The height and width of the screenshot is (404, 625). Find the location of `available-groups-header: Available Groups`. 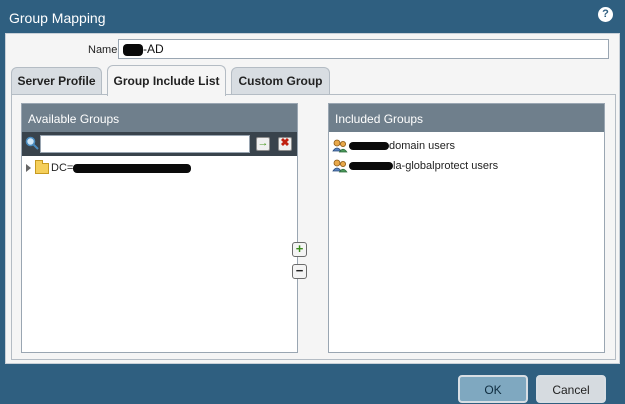

available-groups-header: Available Groups is located at coordinates (159, 118).